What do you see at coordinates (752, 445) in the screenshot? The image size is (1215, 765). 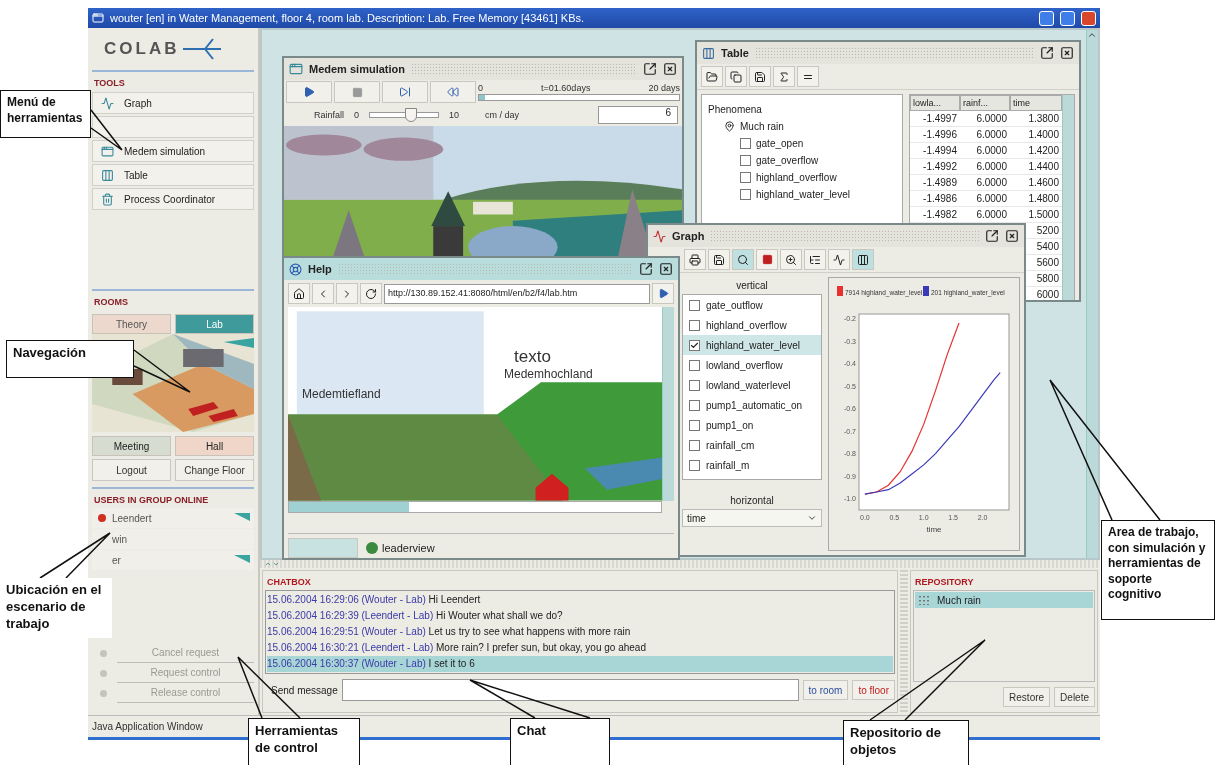 I see `variable-item: rainfall_cm` at bounding box center [752, 445].